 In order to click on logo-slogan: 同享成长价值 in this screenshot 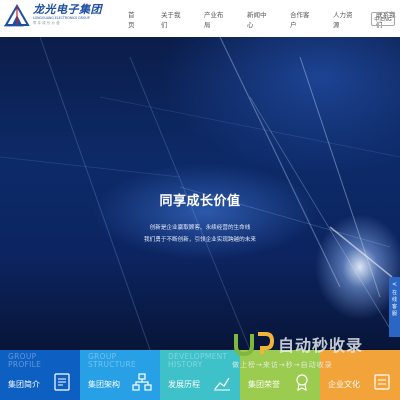, I will do `click(47, 23)`.